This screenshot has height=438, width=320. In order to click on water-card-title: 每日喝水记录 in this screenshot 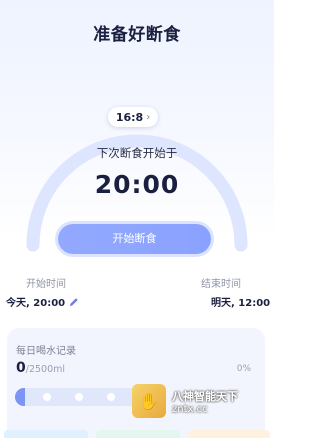, I will do `click(46, 351)`.